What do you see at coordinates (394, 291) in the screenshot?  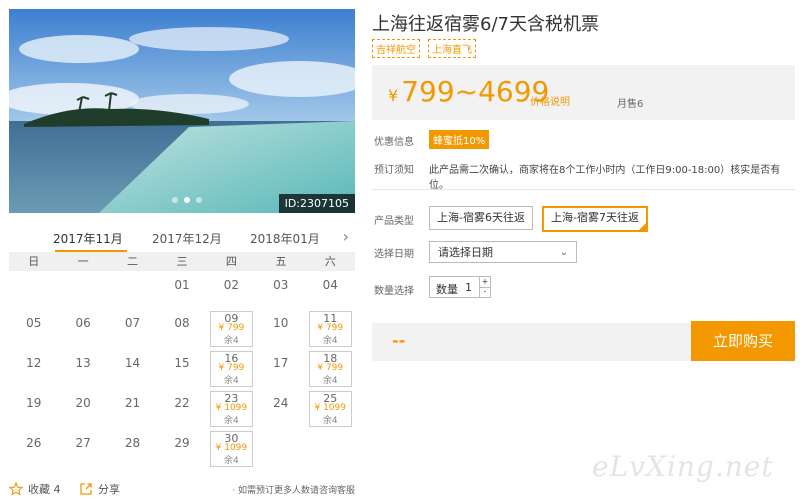 I see `quantity-label: 数量选择` at bounding box center [394, 291].